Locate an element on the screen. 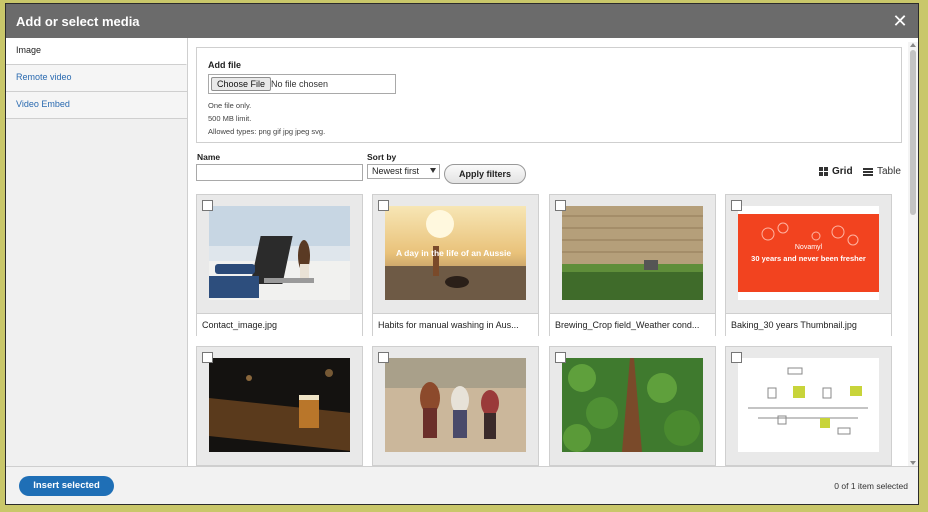  balloons-photo-overlay-brand: Novamyl is located at coordinates (809, 247).